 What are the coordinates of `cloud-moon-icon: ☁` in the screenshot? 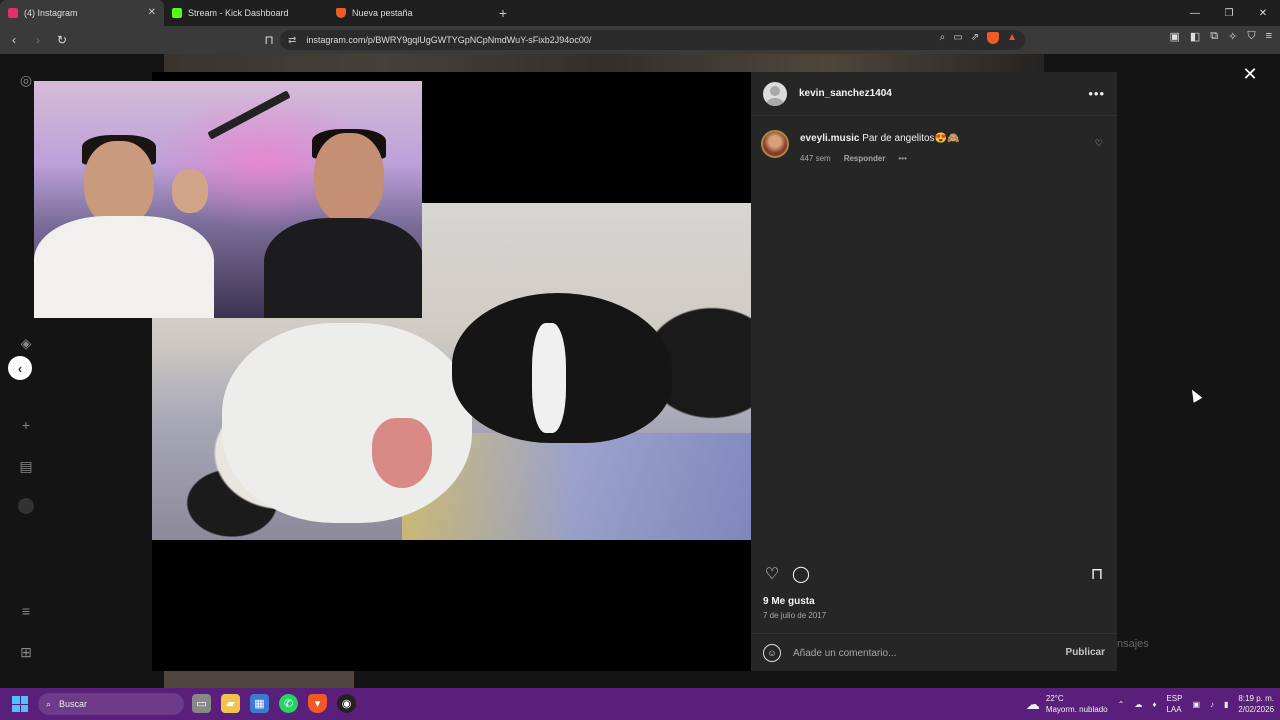 It's located at (1032, 703).